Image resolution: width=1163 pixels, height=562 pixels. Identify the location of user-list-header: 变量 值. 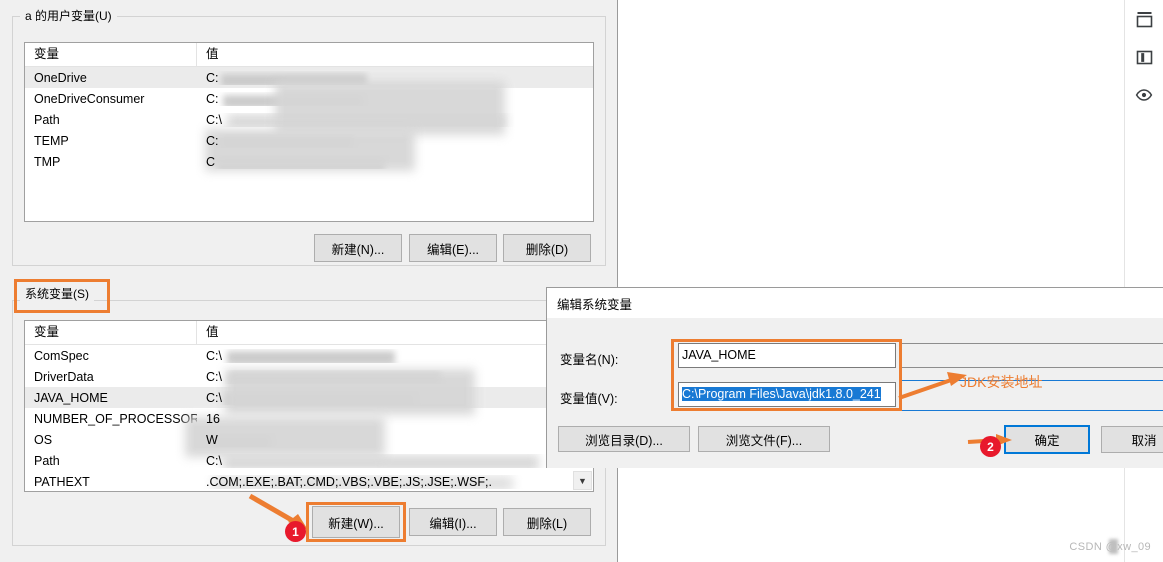
(309, 55).